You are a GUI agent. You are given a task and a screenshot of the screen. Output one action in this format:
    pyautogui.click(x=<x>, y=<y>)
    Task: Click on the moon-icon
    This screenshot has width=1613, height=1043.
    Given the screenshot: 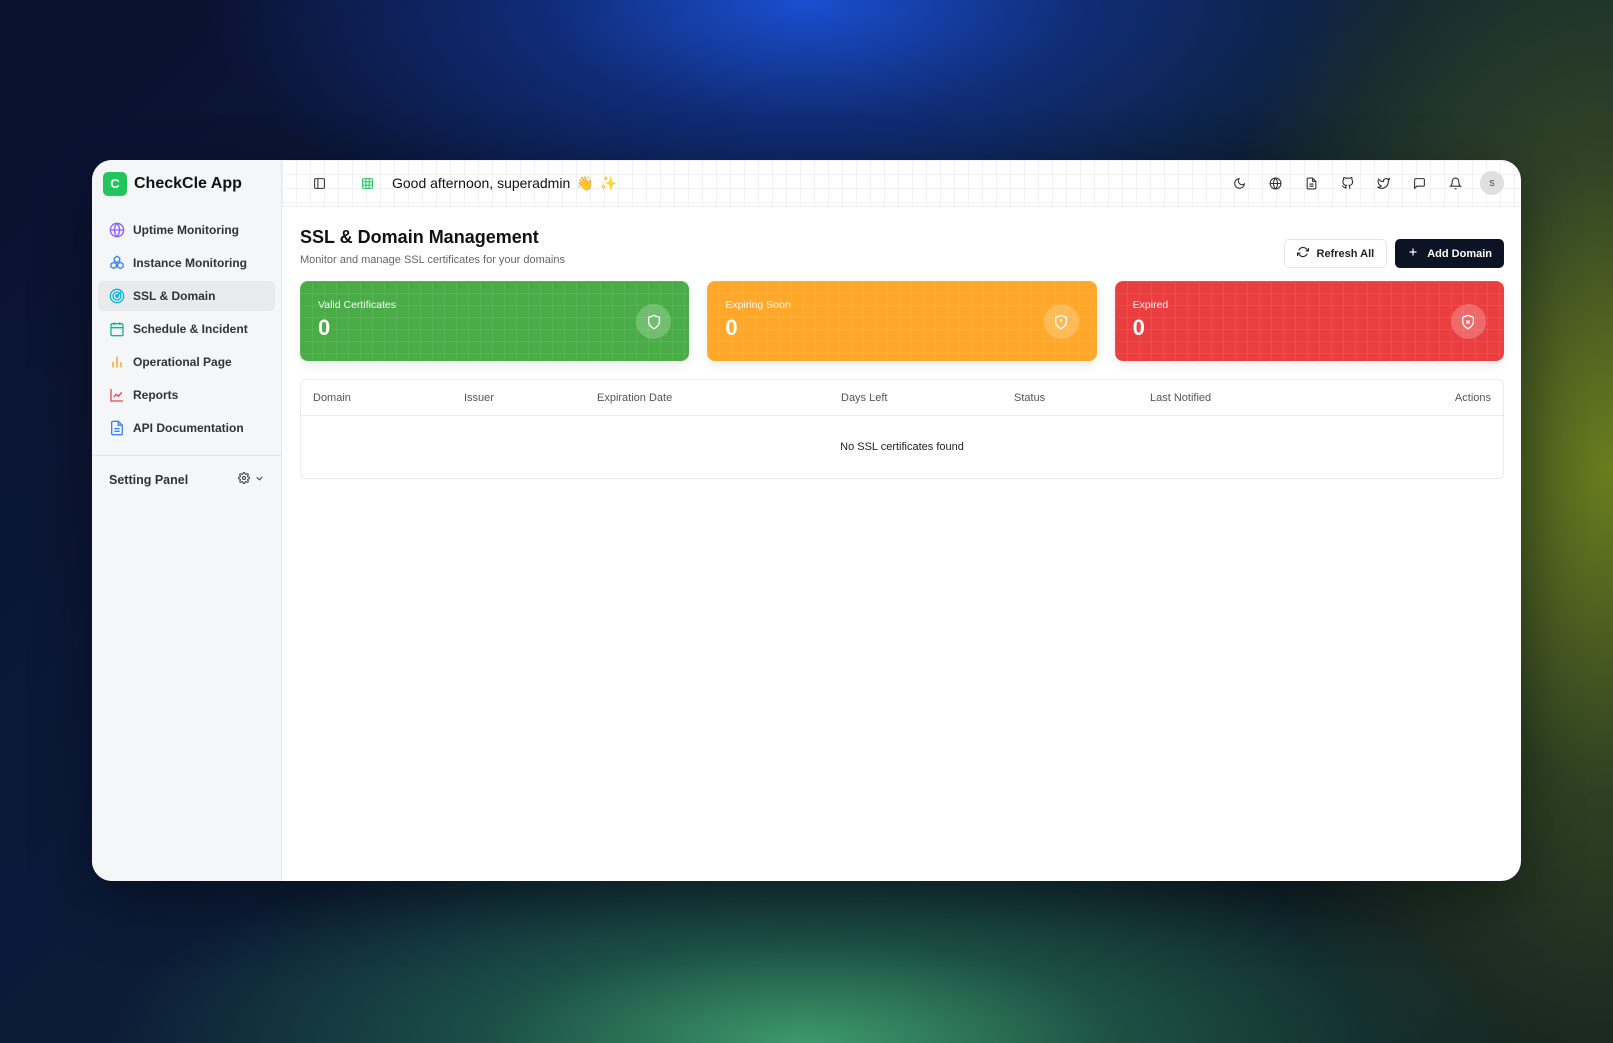 What is the action you would take?
    pyautogui.click(x=1239, y=183)
    